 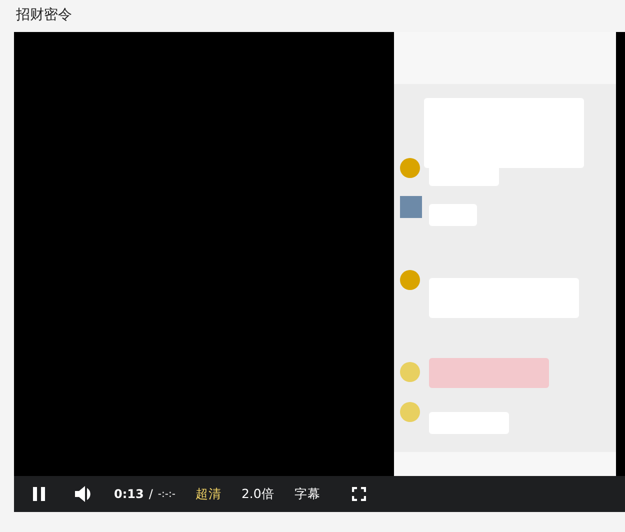 What do you see at coordinates (129, 494) in the screenshot?
I see `current-time: 0:13` at bounding box center [129, 494].